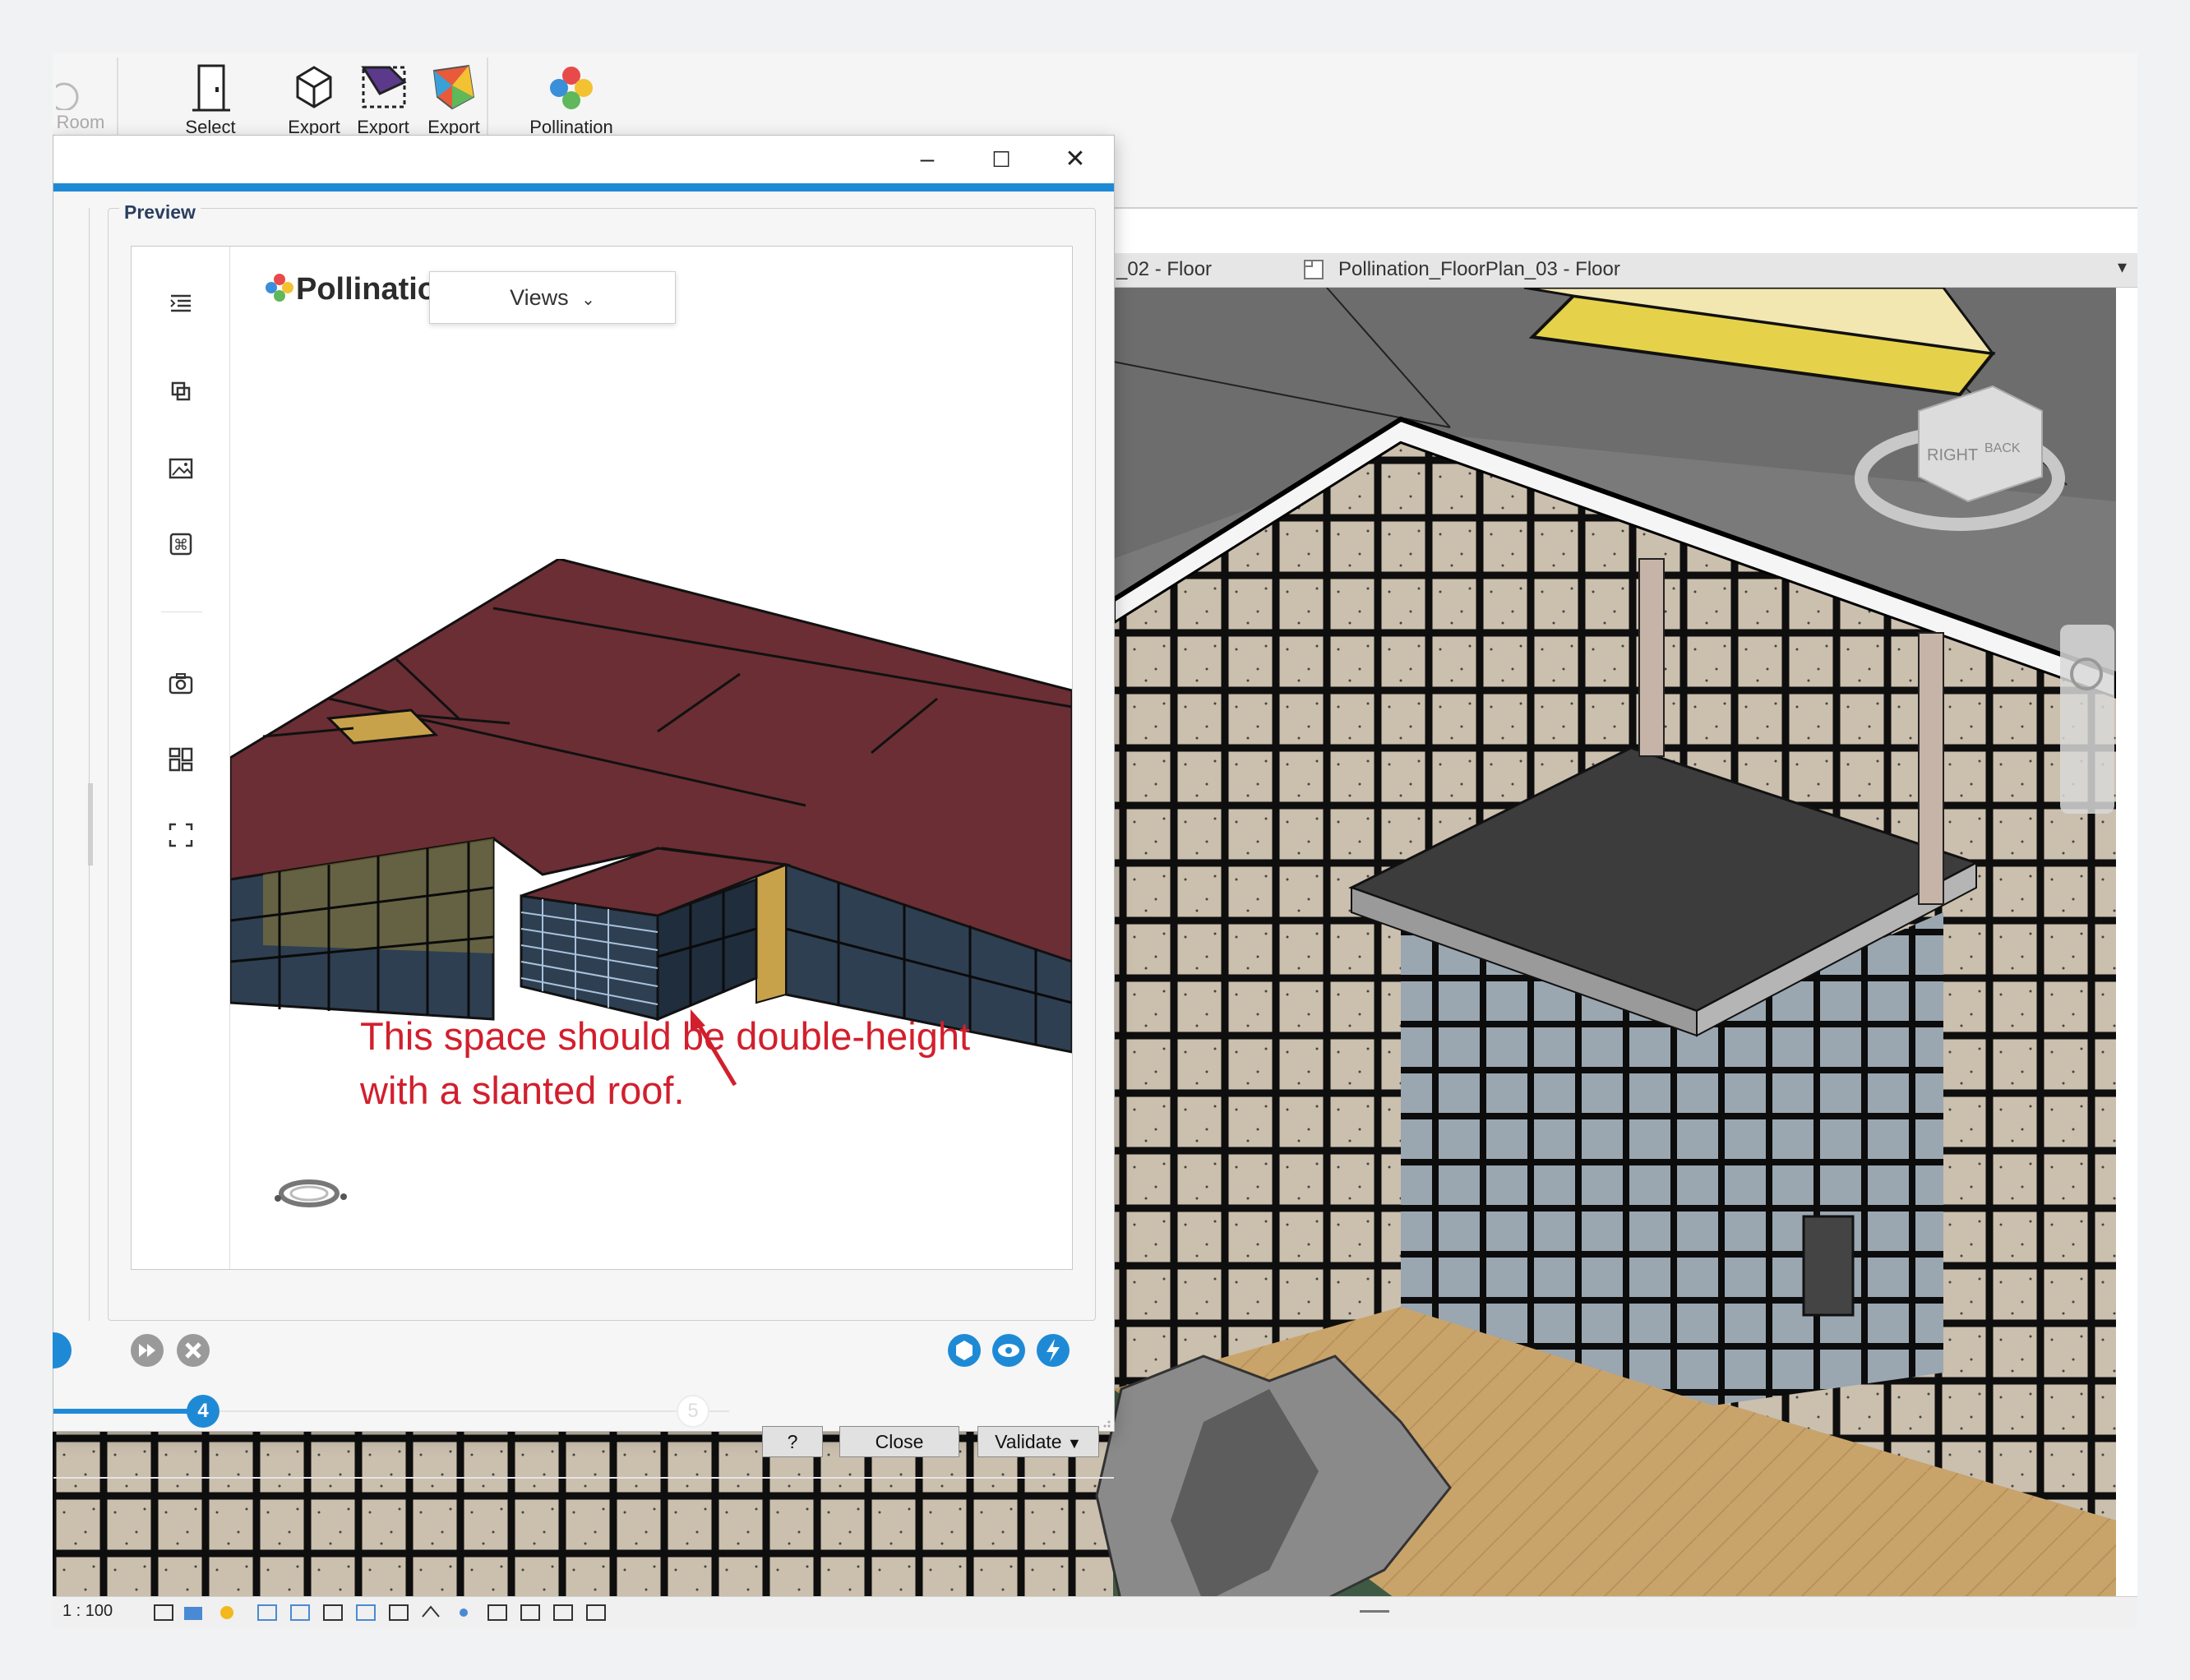  Describe the element at coordinates (193, 1350) in the screenshot. I see `cancel-icon` at that location.